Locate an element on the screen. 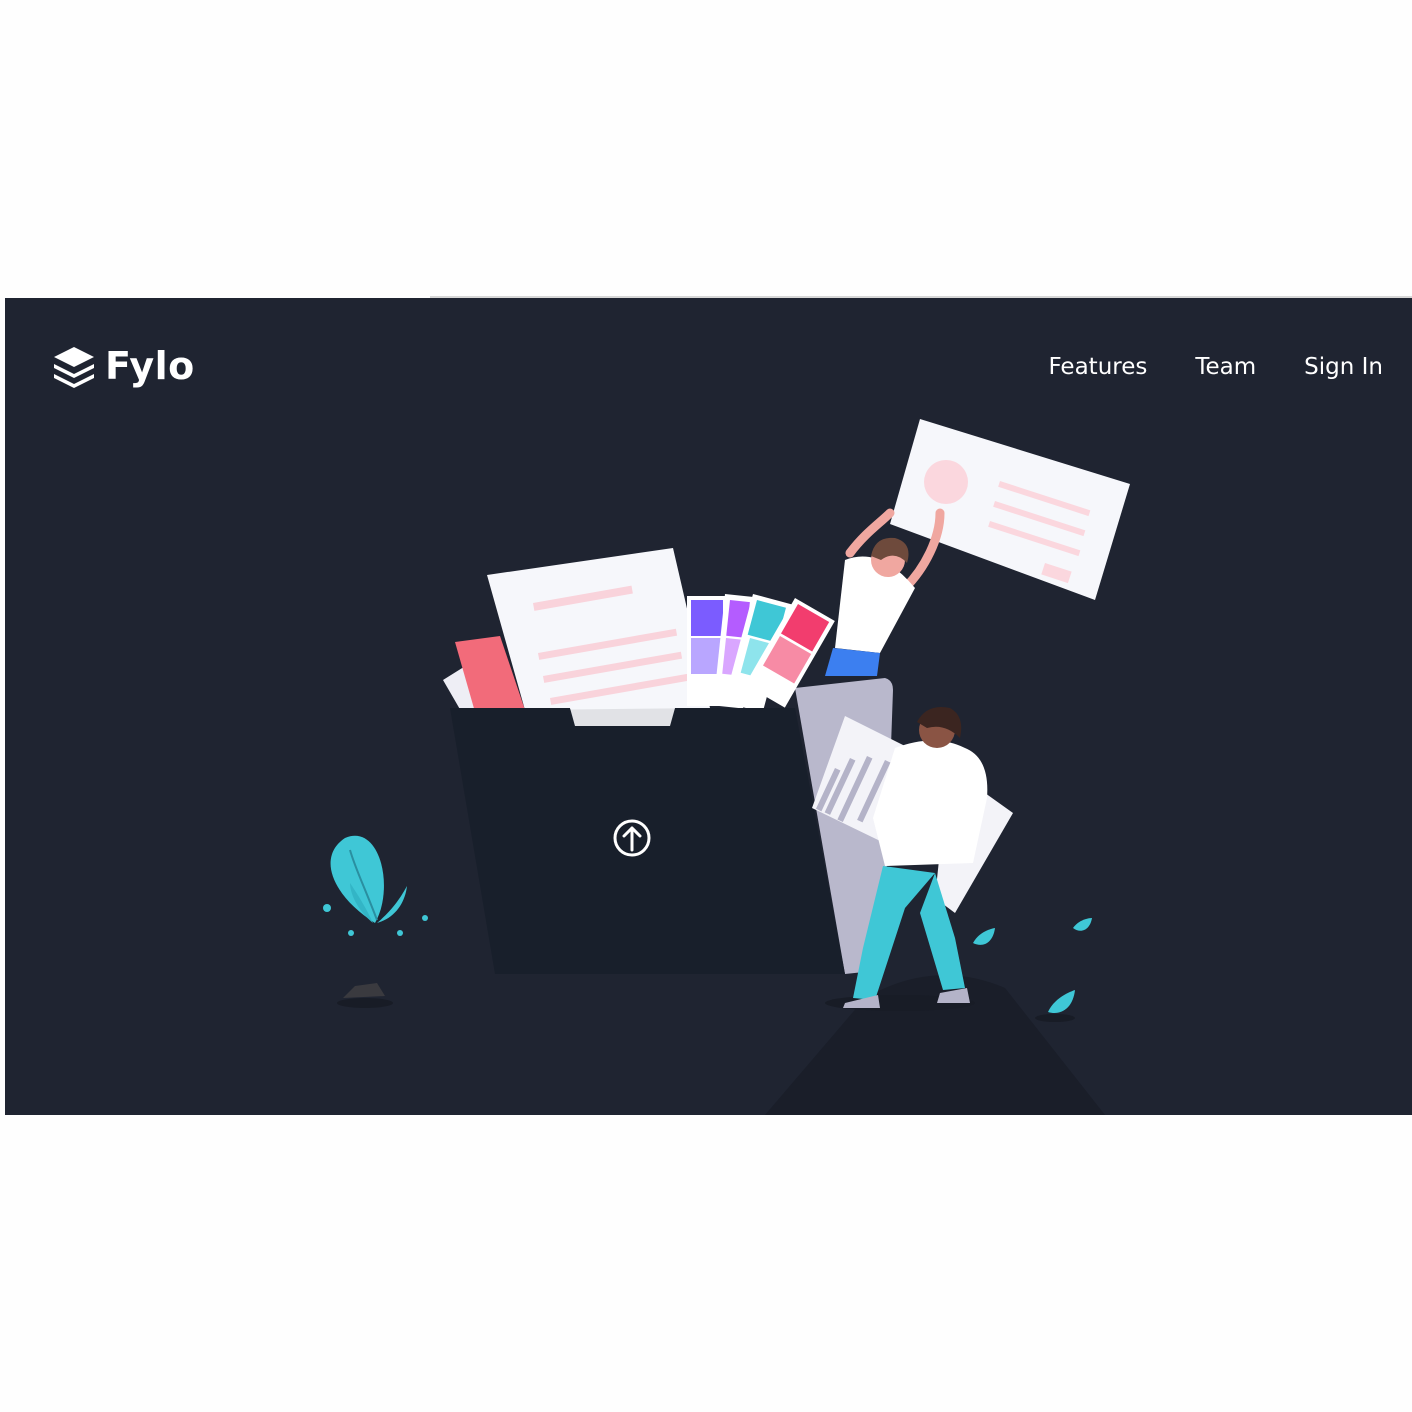  rock is located at coordinates (364, 990).